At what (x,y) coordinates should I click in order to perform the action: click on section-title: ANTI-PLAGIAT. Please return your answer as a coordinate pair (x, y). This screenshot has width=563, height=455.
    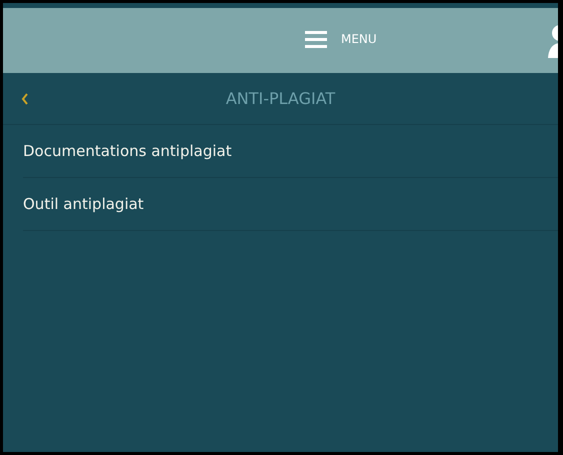
    Looking at the image, I should click on (280, 98).